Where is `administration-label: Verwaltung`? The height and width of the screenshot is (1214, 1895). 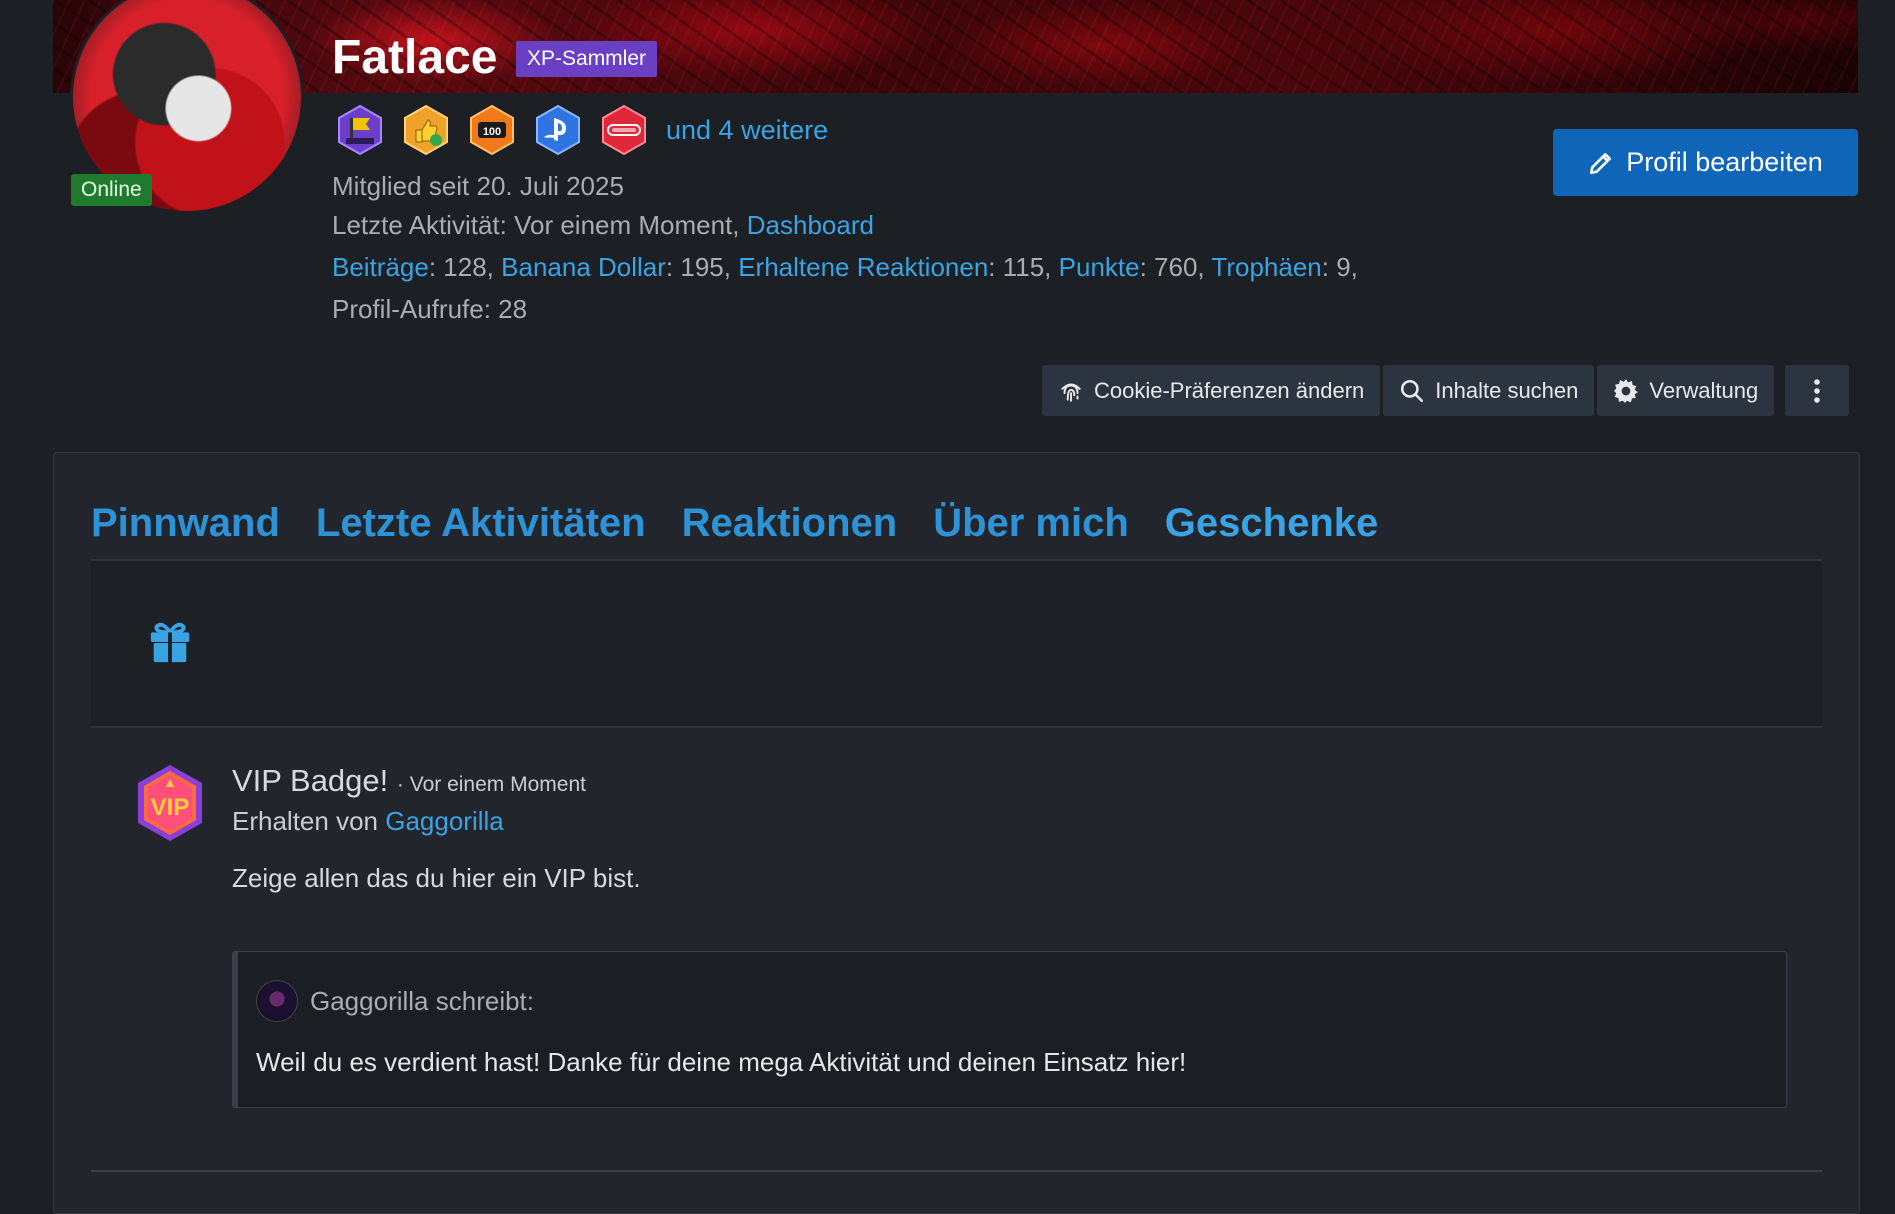
administration-label: Verwaltung is located at coordinates (1704, 390).